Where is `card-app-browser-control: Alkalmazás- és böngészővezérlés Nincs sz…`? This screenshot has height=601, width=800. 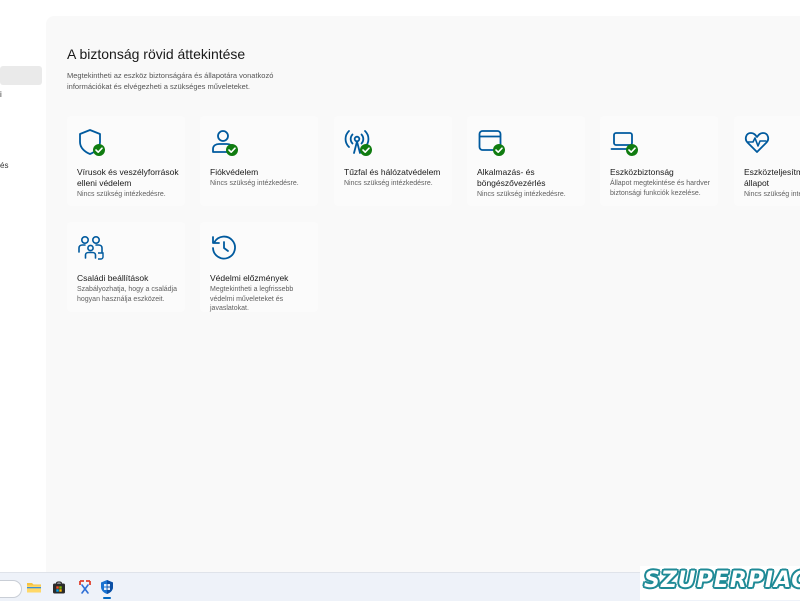 card-app-browser-control: Alkalmazás- és böngészővezérlés Nincs sz… is located at coordinates (526, 161).